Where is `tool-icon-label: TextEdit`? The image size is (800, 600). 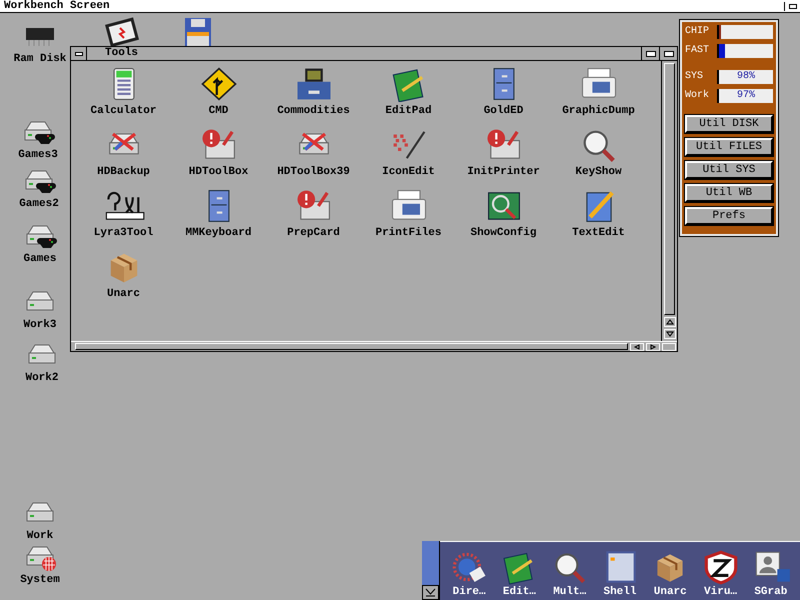
tool-icon-label: TextEdit is located at coordinates (598, 233).